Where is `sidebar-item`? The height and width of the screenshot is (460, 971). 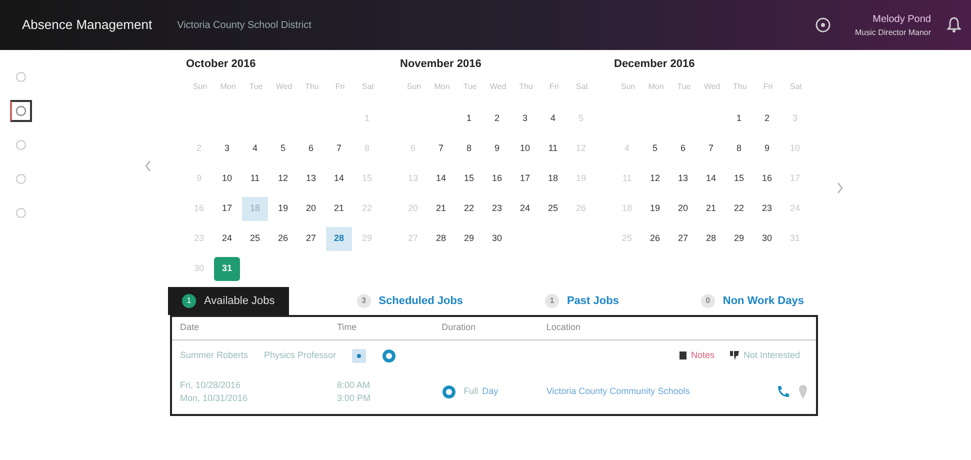
sidebar-item is located at coordinates (21, 111).